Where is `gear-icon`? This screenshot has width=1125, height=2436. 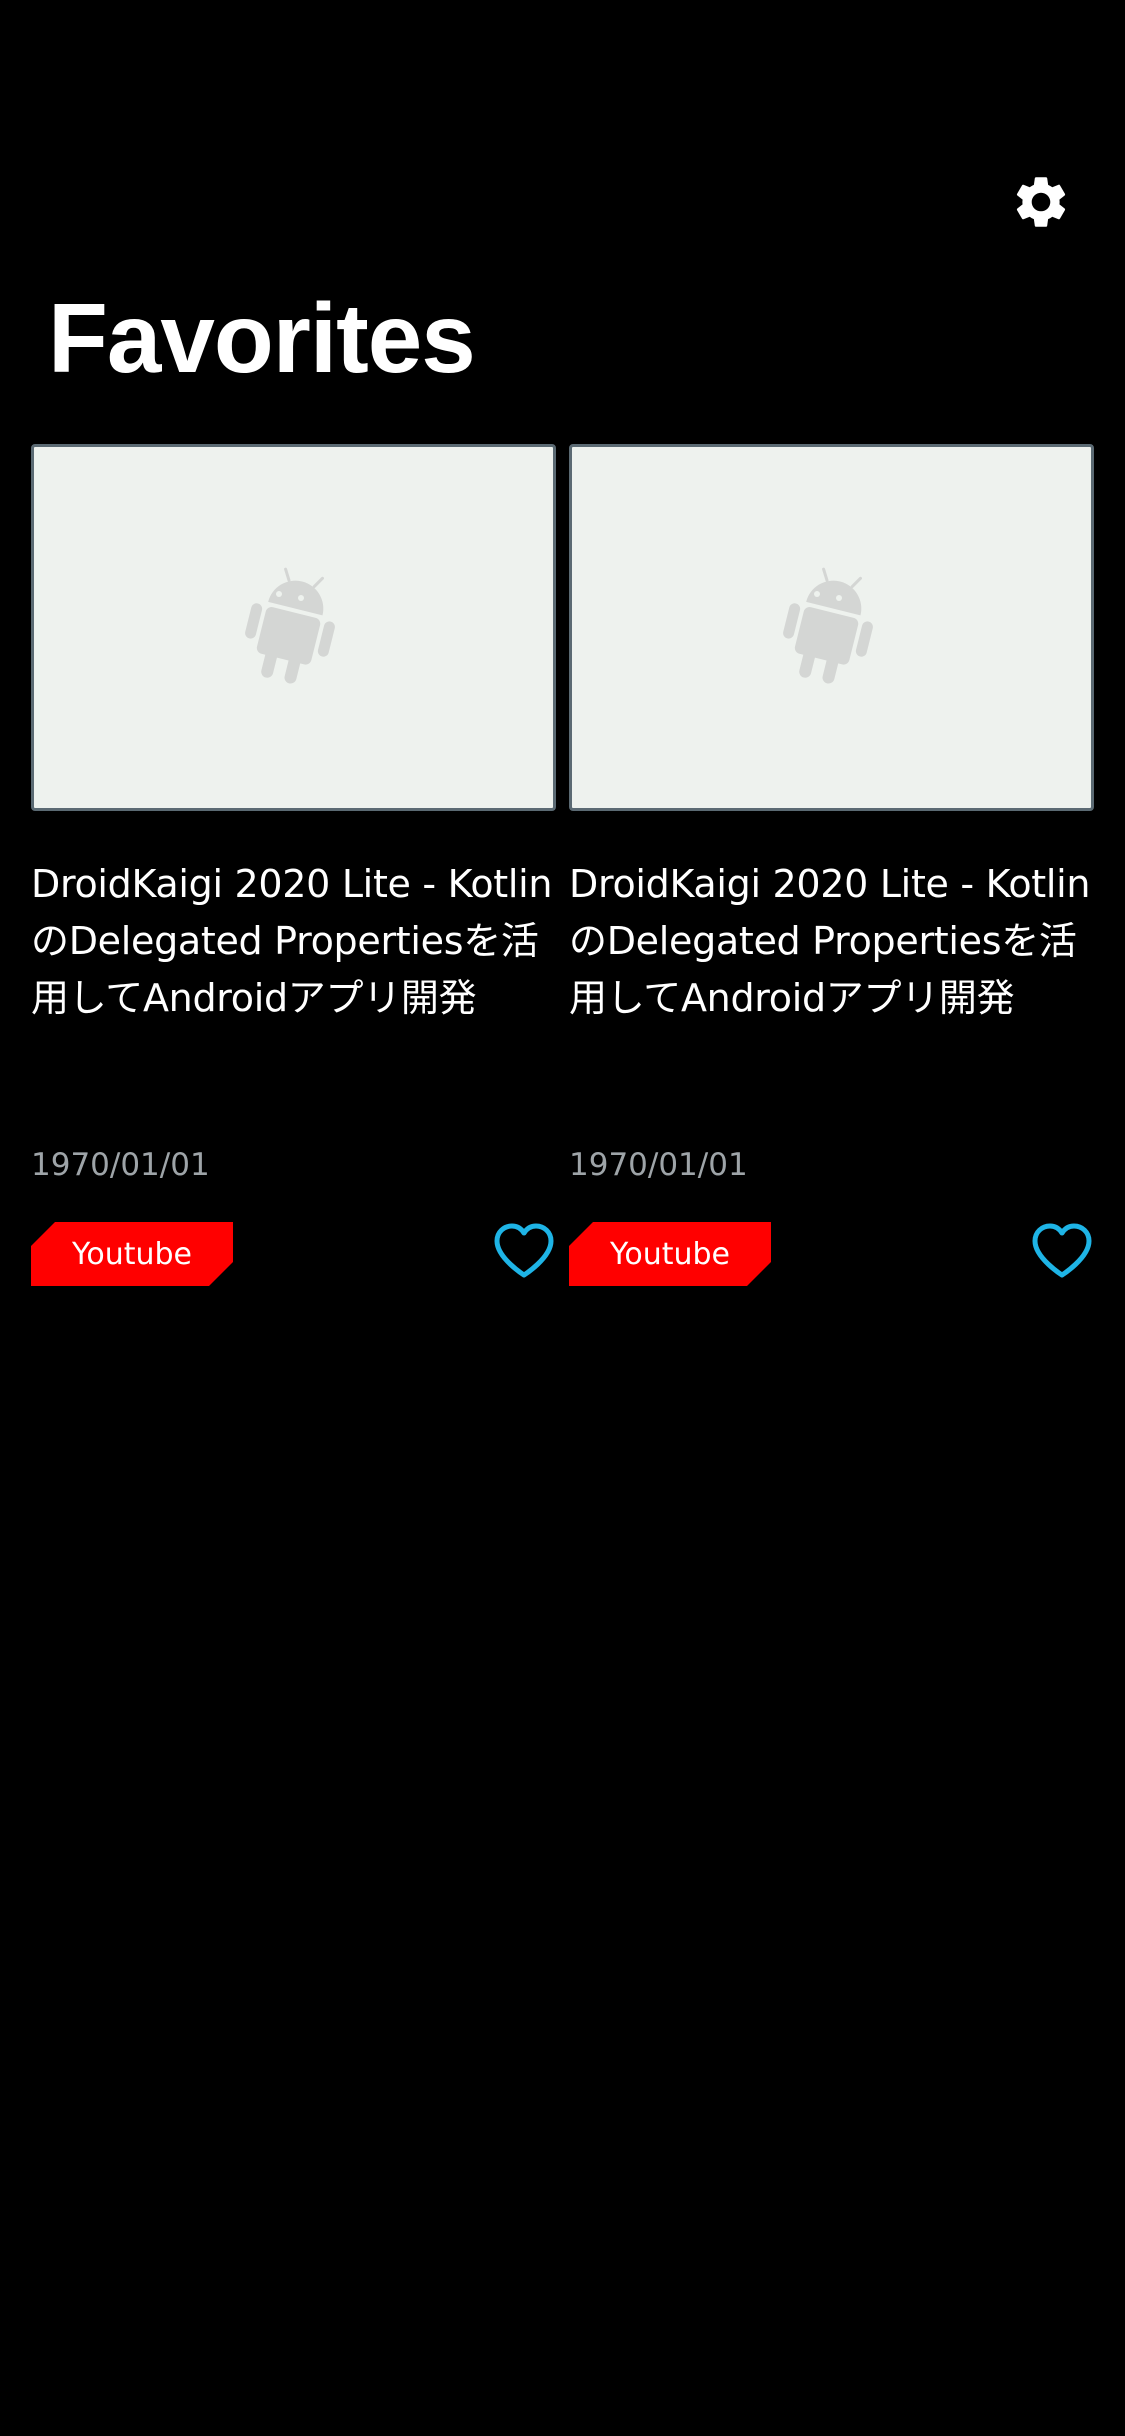
gear-icon is located at coordinates (1041, 202).